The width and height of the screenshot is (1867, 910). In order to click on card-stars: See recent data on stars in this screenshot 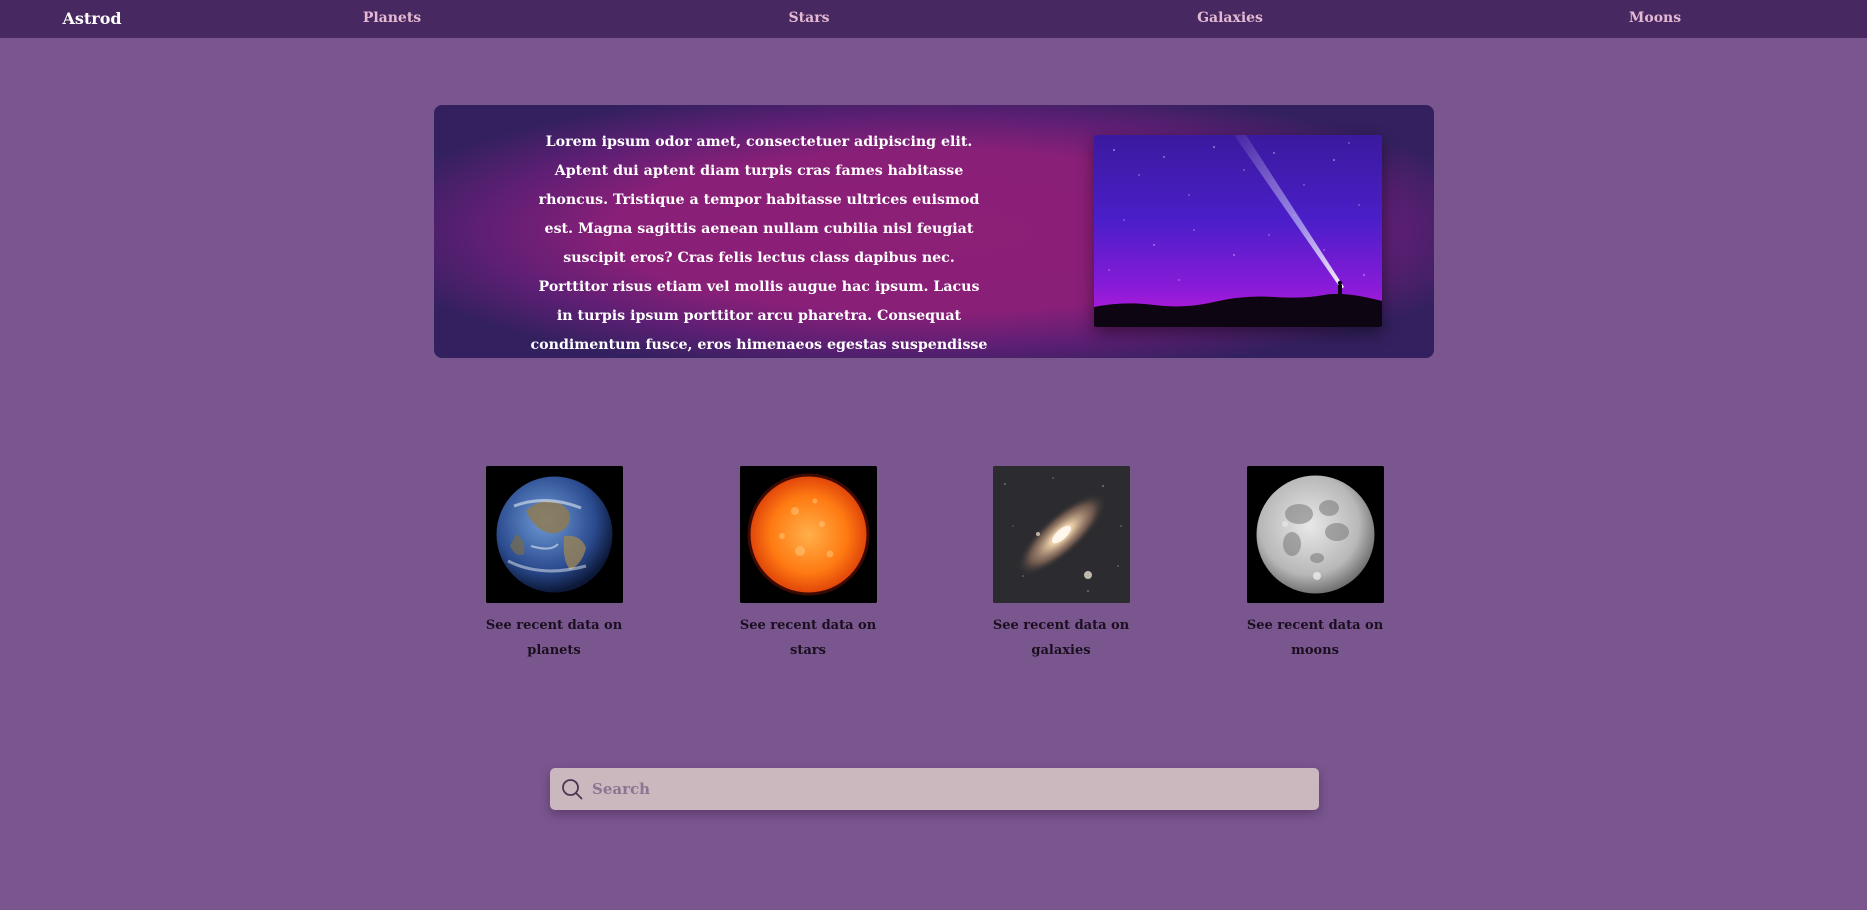, I will do `click(808, 564)`.